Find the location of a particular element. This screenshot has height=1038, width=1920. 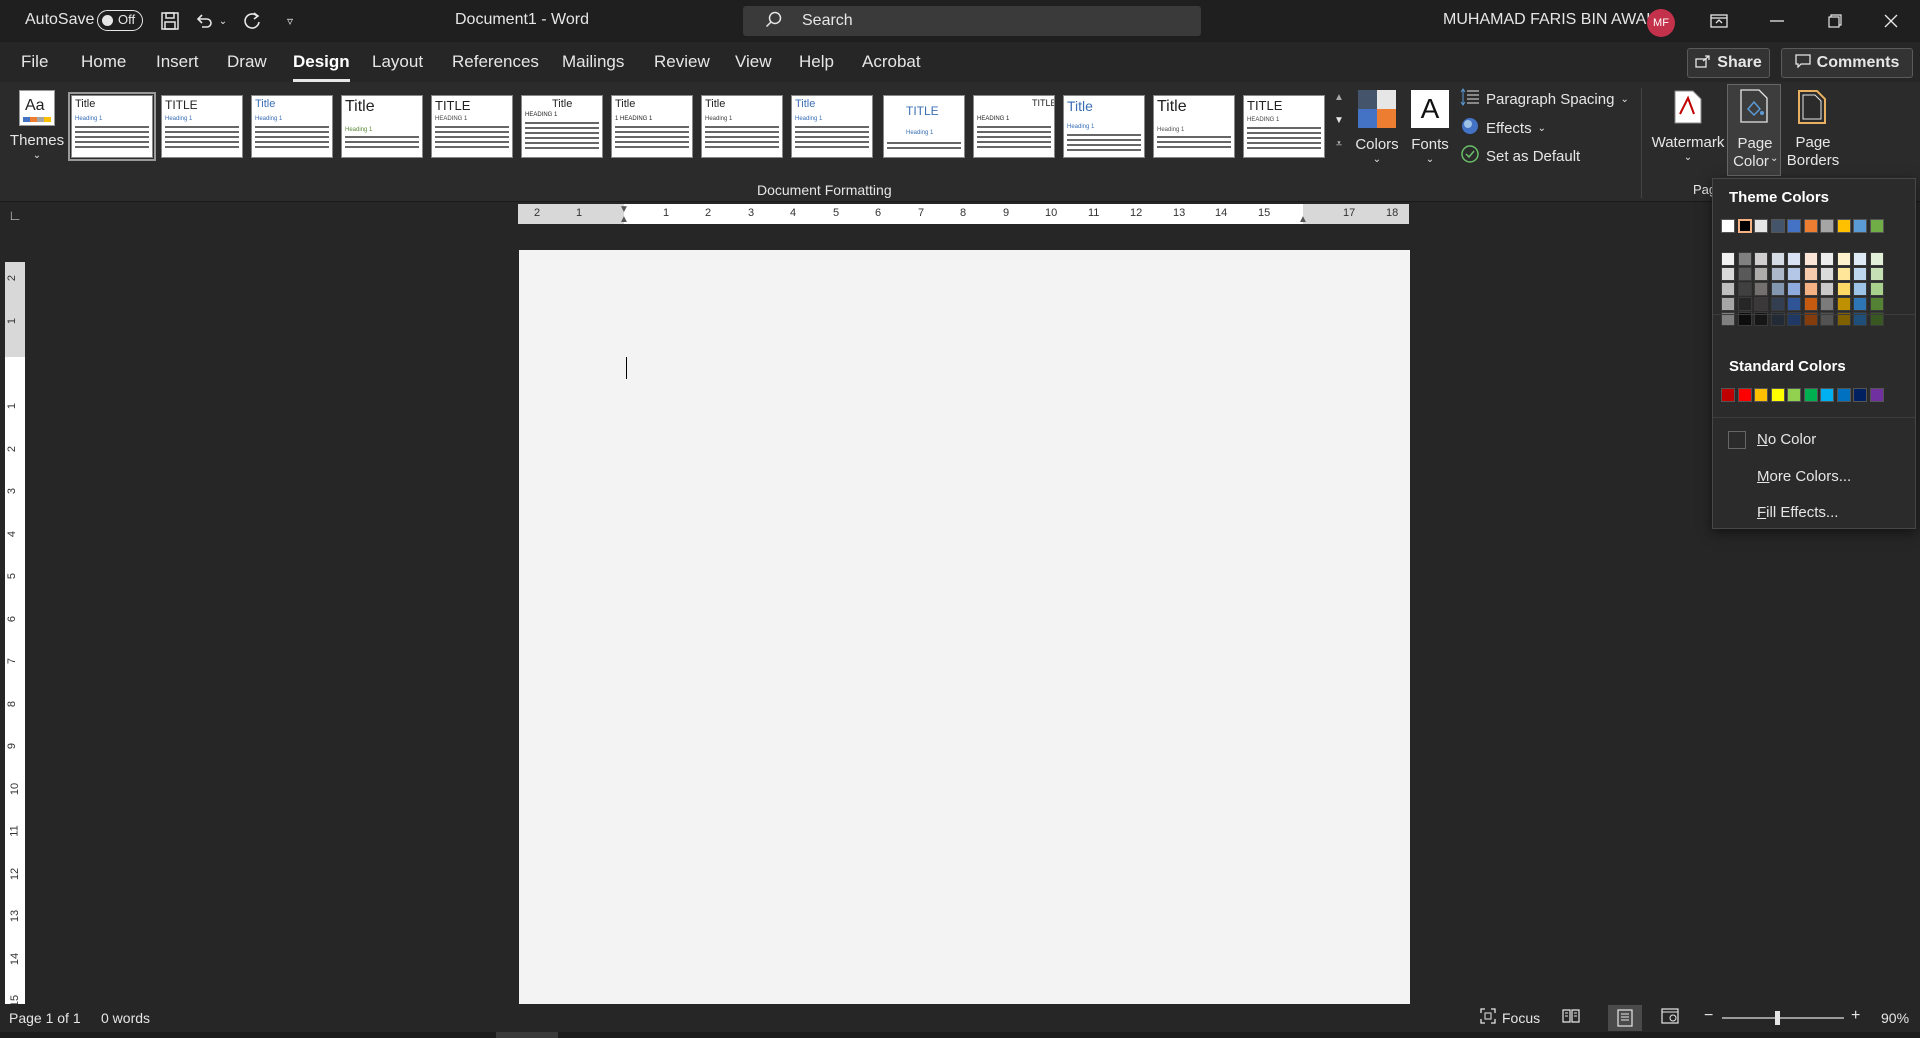

style-set-4: Title Heading 1 is located at coordinates (382, 126).